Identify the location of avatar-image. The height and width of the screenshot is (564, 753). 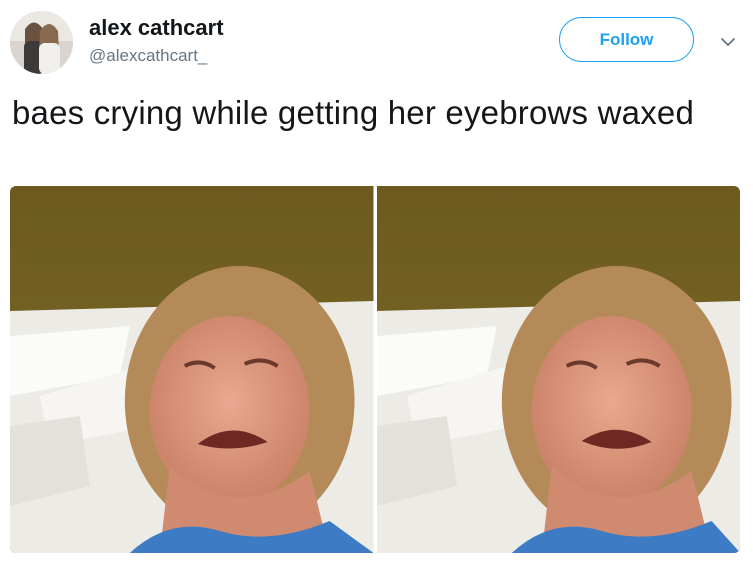
(41, 42).